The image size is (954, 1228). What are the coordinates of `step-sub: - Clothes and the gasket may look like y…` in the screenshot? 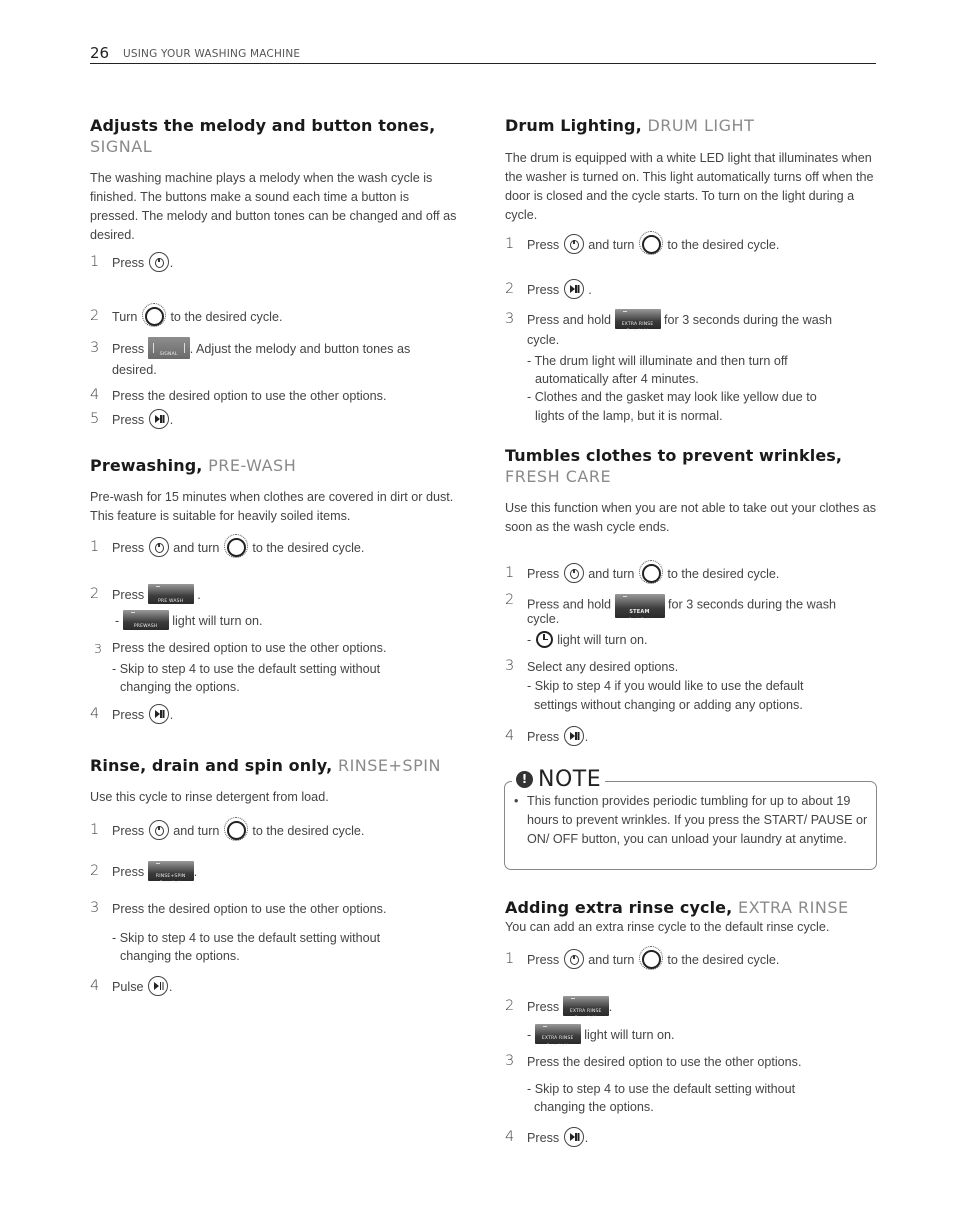 It's located at (672, 397).